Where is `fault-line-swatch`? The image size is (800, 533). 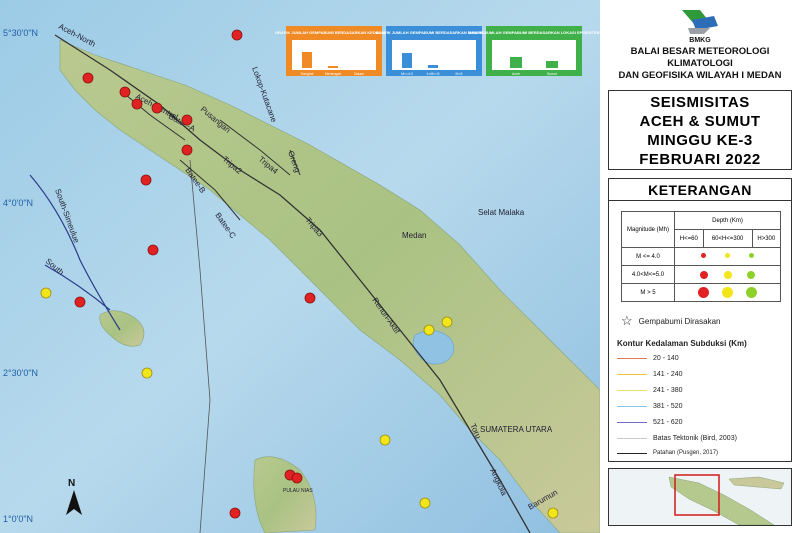
fault-line-swatch is located at coordinates (632, 453).